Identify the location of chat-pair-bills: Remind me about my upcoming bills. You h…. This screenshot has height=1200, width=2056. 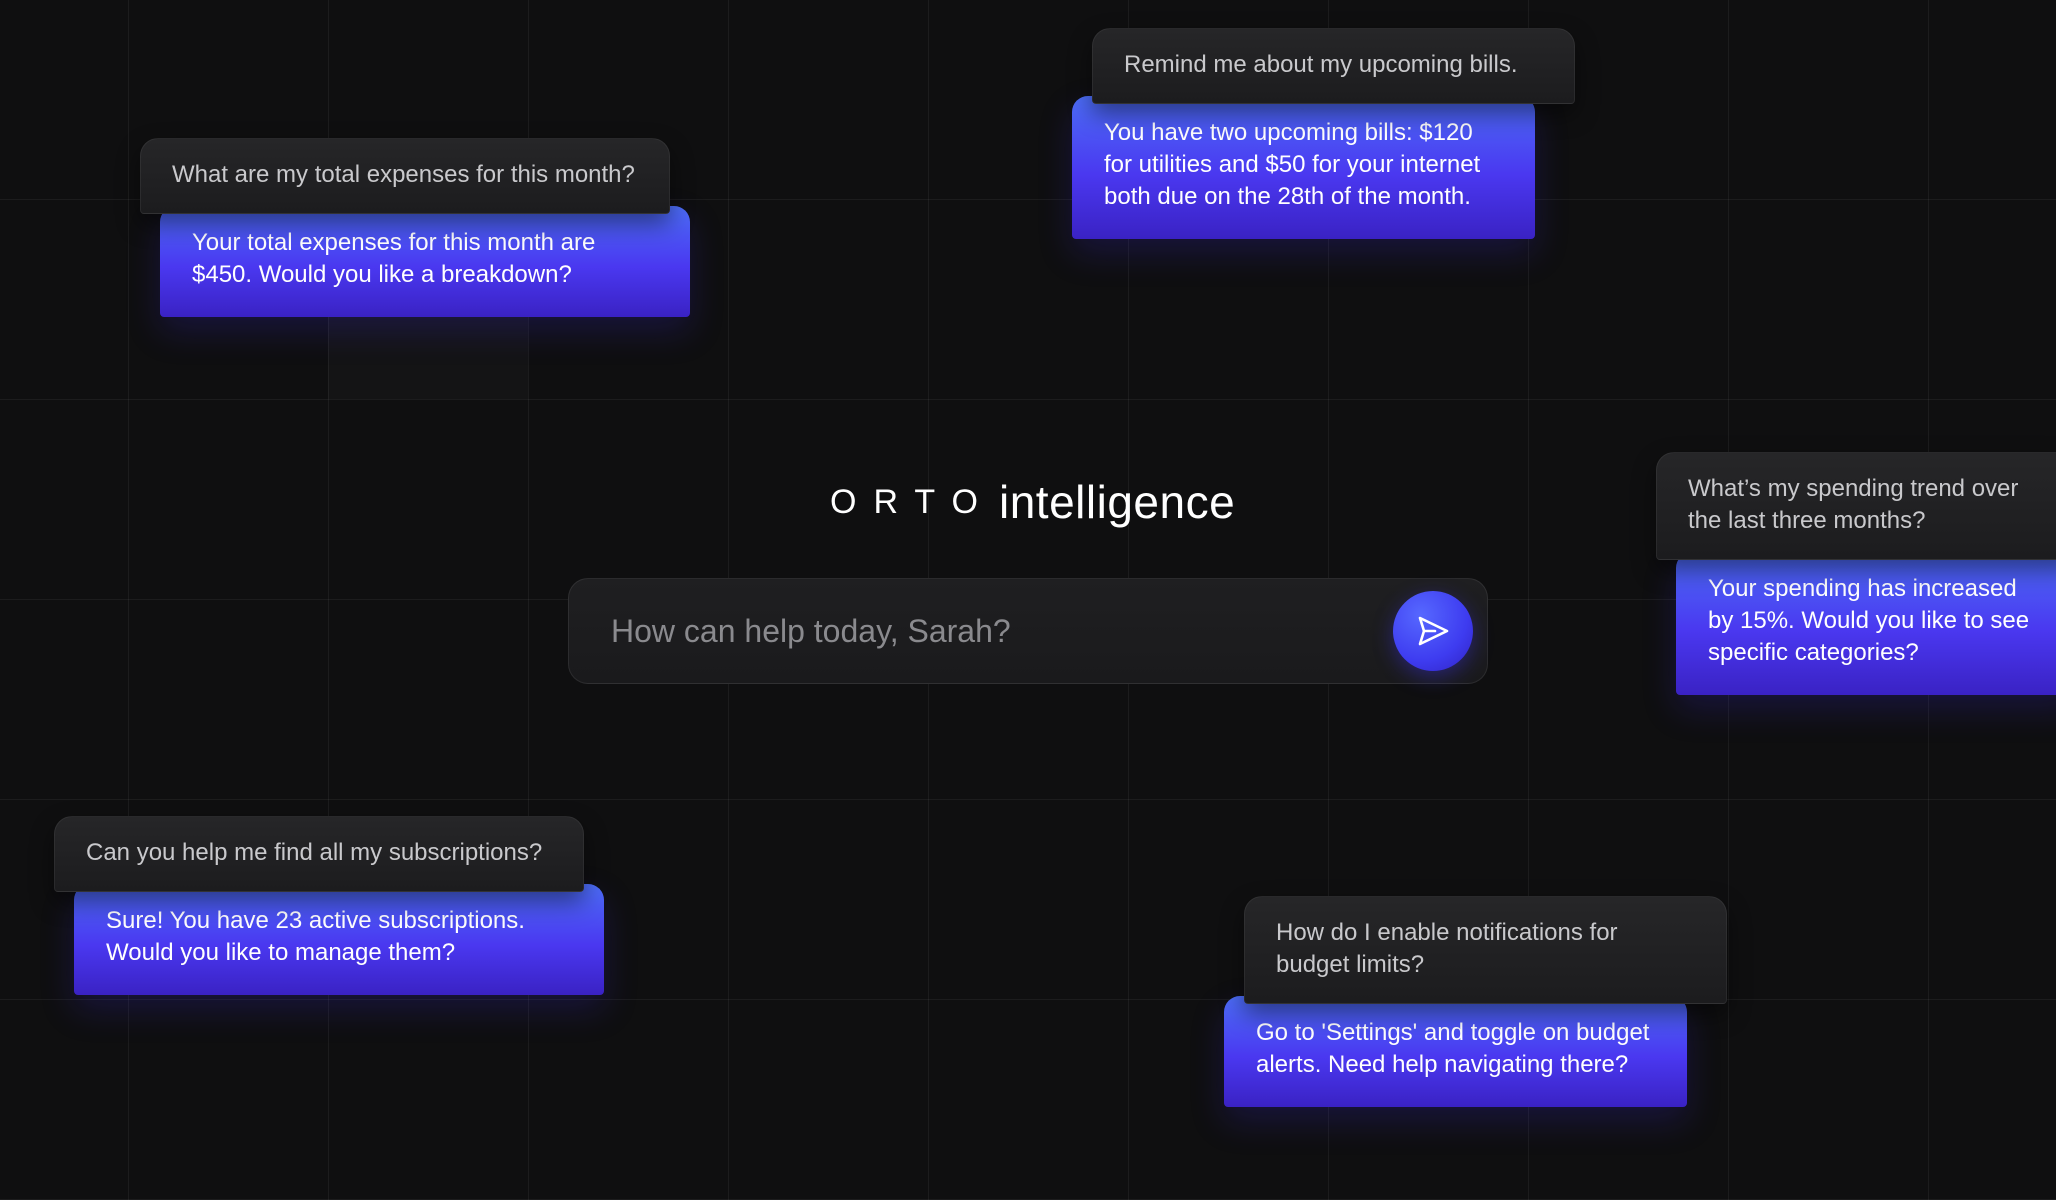
(1323, 133).